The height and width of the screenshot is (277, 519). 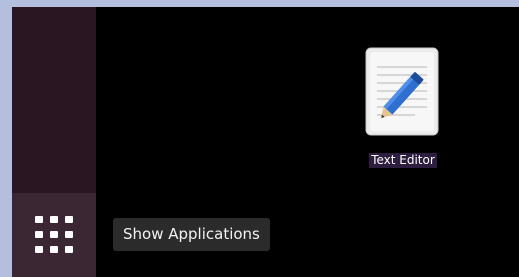 What do you see at coordinates (403, 92) in the screenshot?
I see `text-editor-icon` at bounding box center [403, 92].